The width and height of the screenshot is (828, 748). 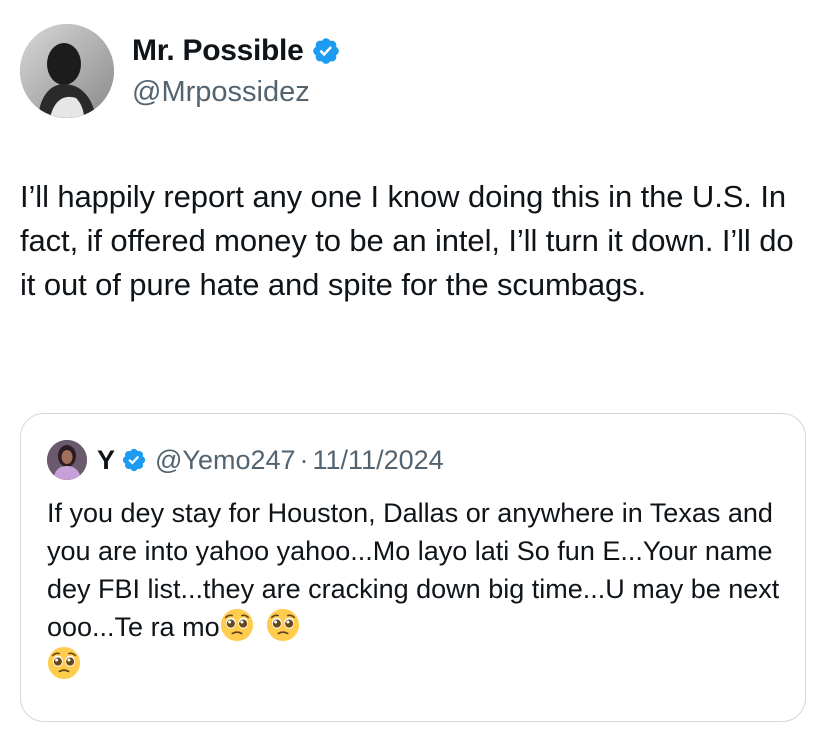 I want to click on author-avatar, so click(x=67, y=71).